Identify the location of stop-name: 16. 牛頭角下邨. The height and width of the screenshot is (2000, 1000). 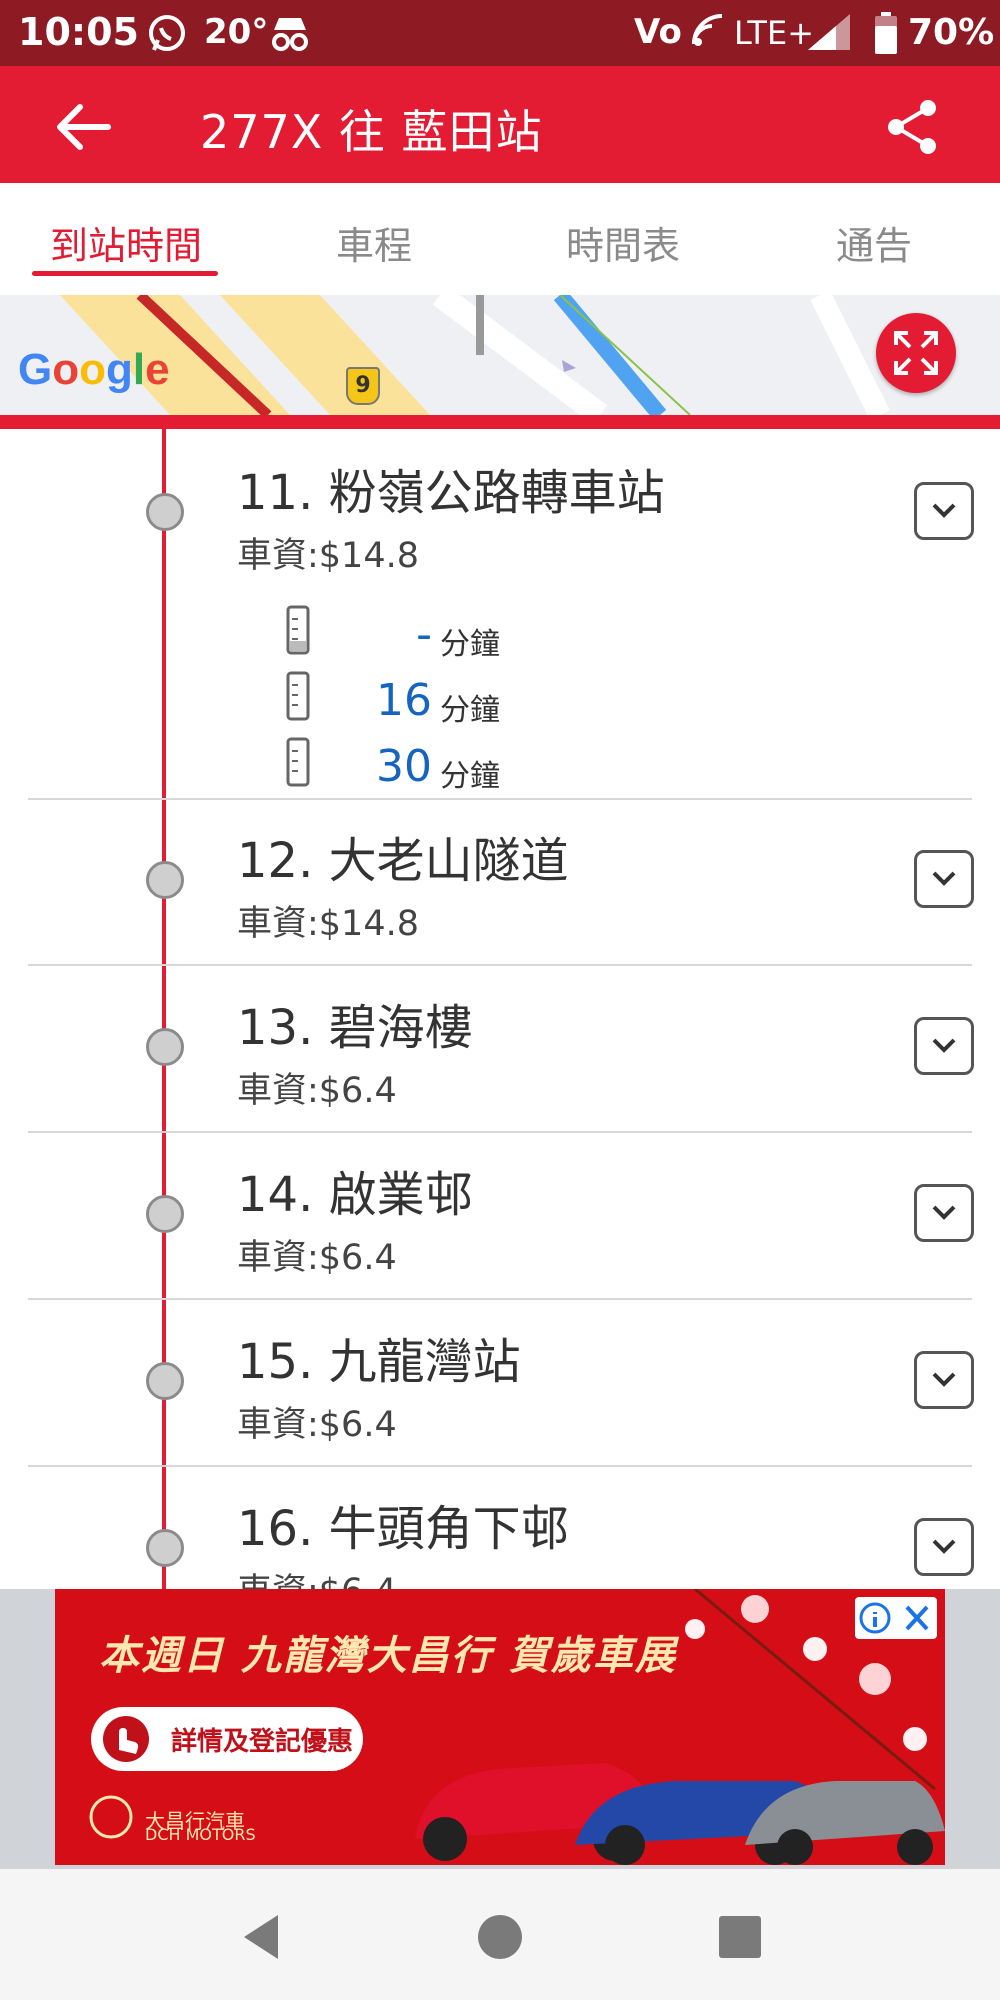
(403, 1529).